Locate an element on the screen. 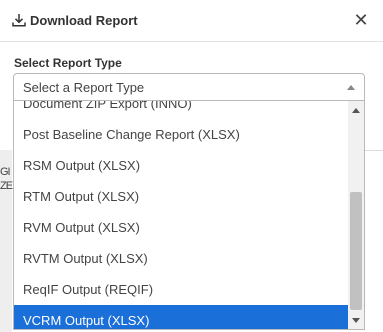  backdrop-text-fragment: GI is located at coordinates (5, 172).